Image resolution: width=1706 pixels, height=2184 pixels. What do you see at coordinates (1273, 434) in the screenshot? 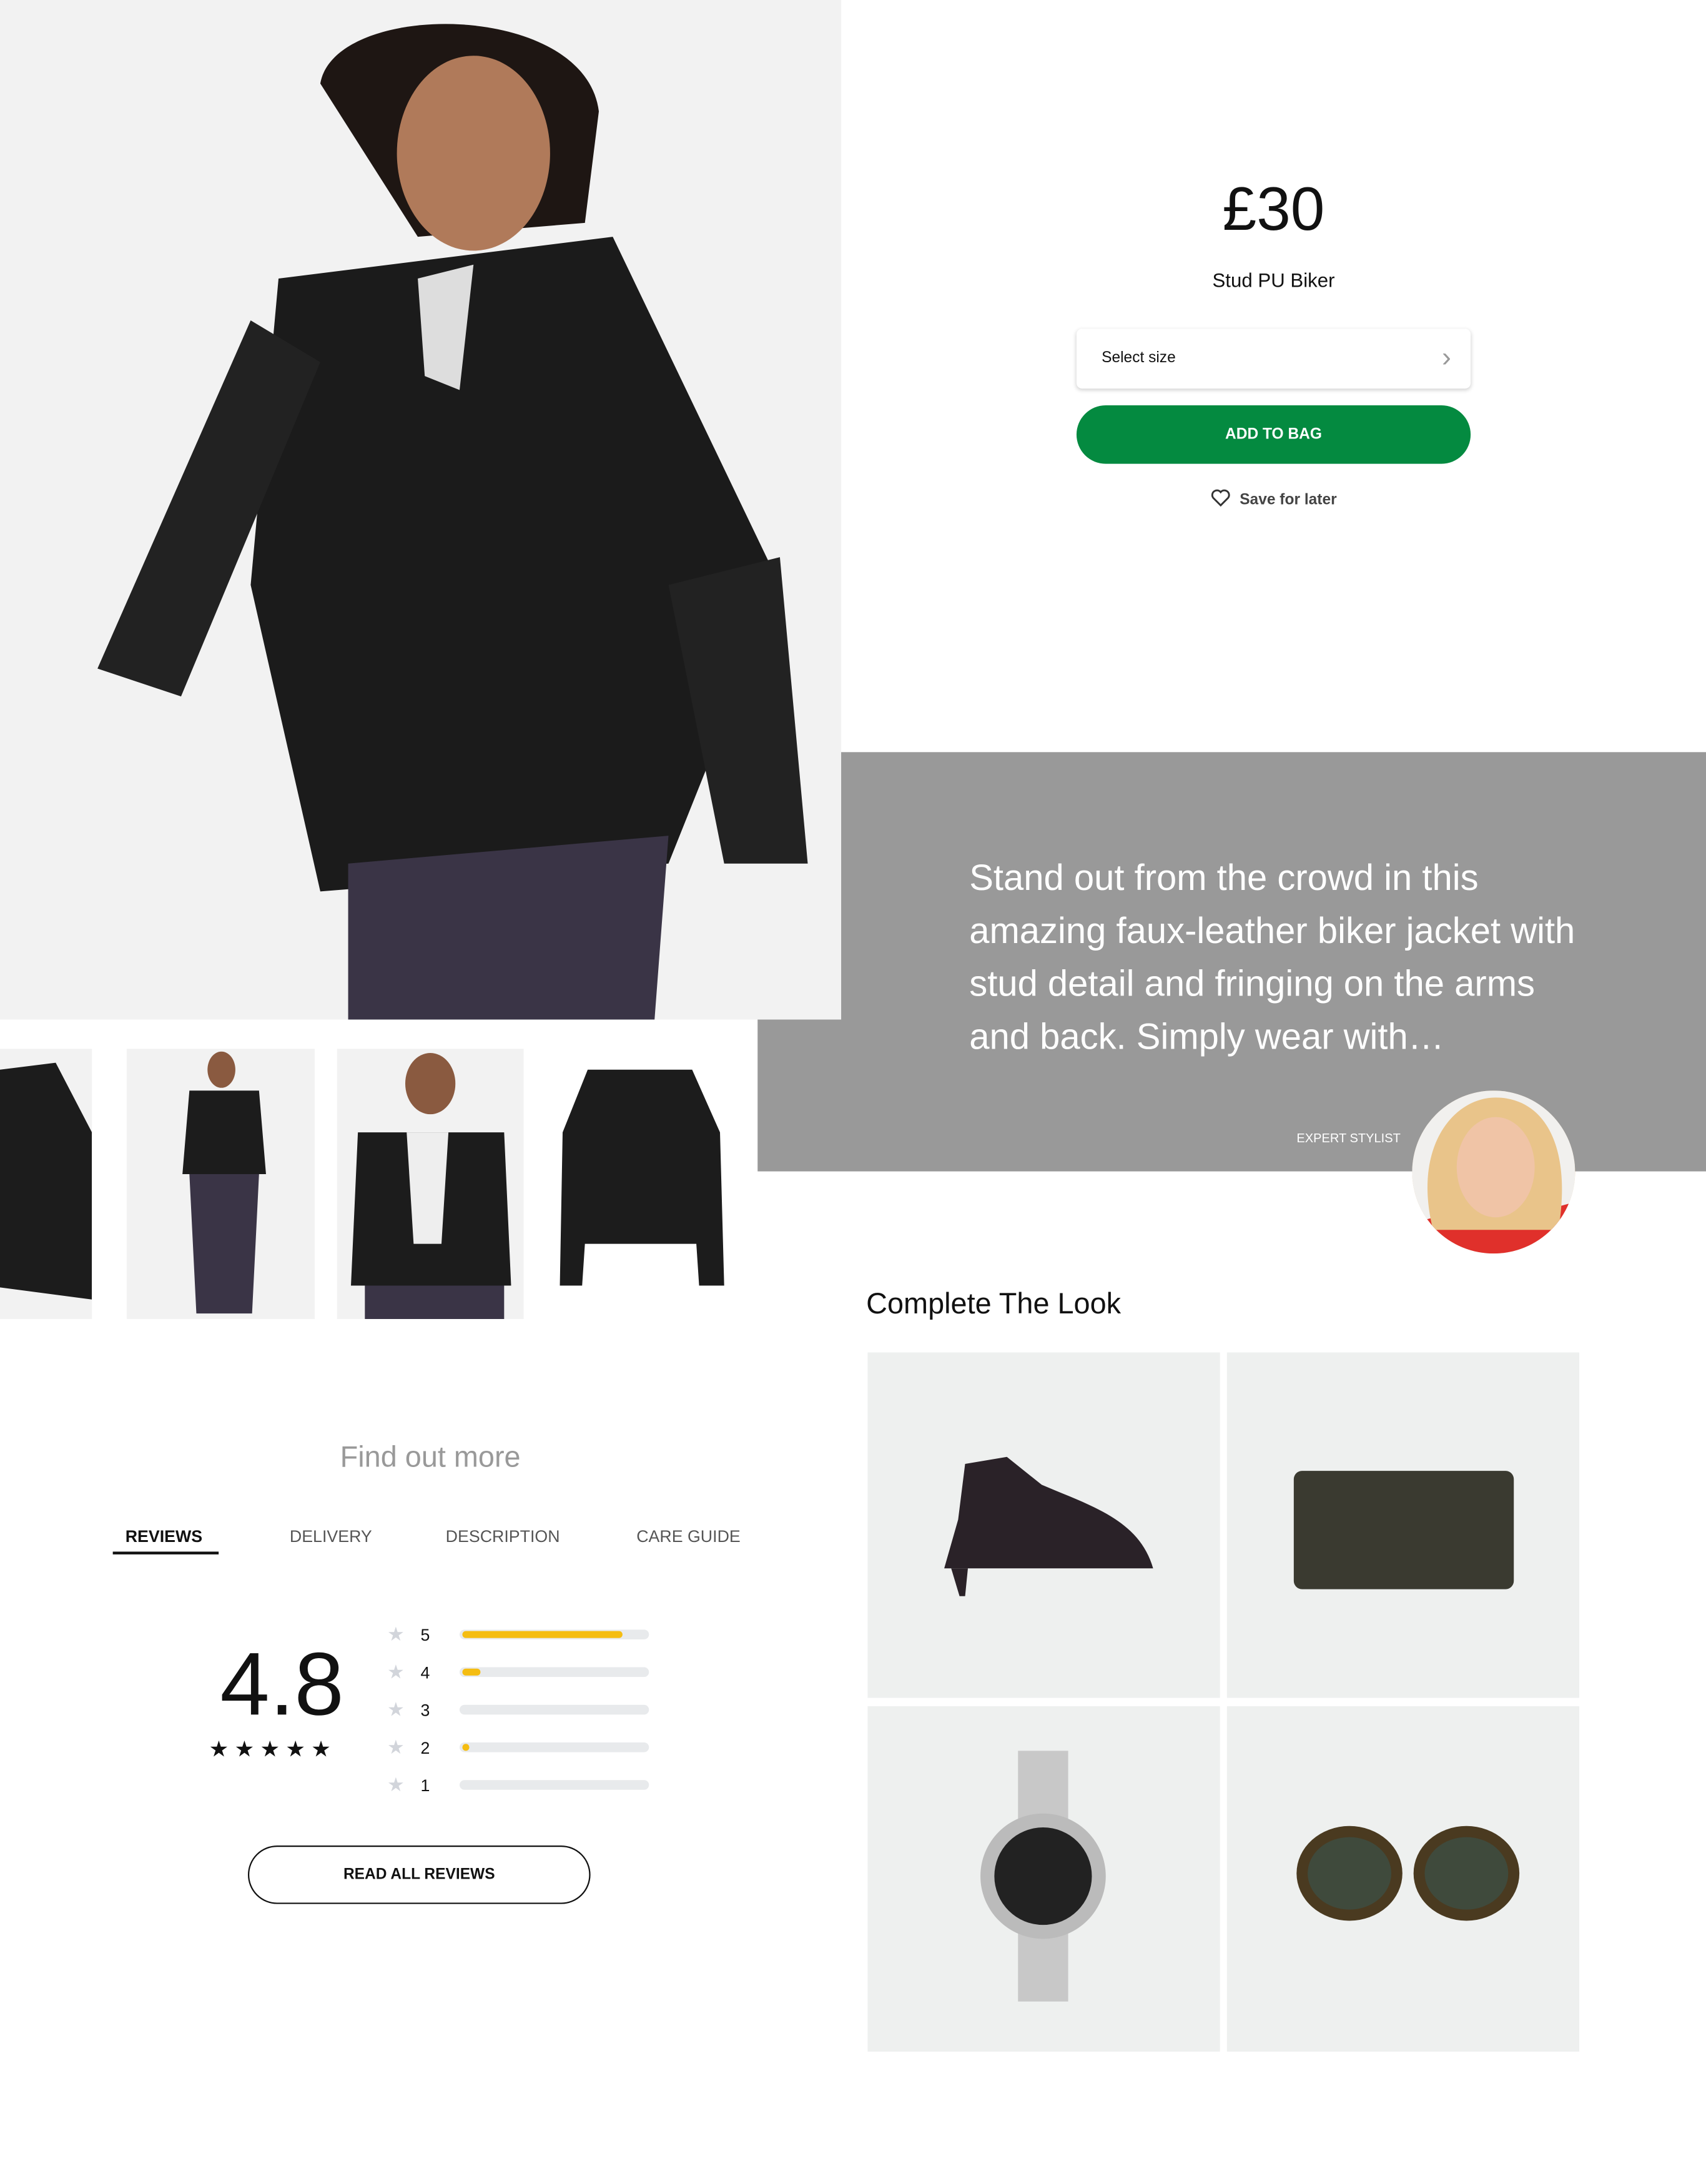
I see `add-to-bag-button: ADD TO BAG` at bounding box center [1273, 434].